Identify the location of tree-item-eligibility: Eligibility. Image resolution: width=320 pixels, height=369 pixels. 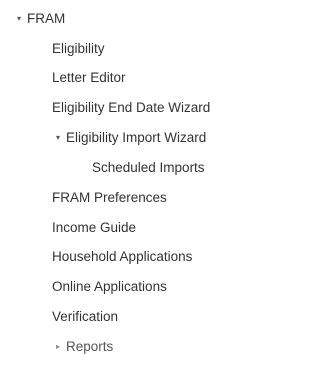
(78, 49).